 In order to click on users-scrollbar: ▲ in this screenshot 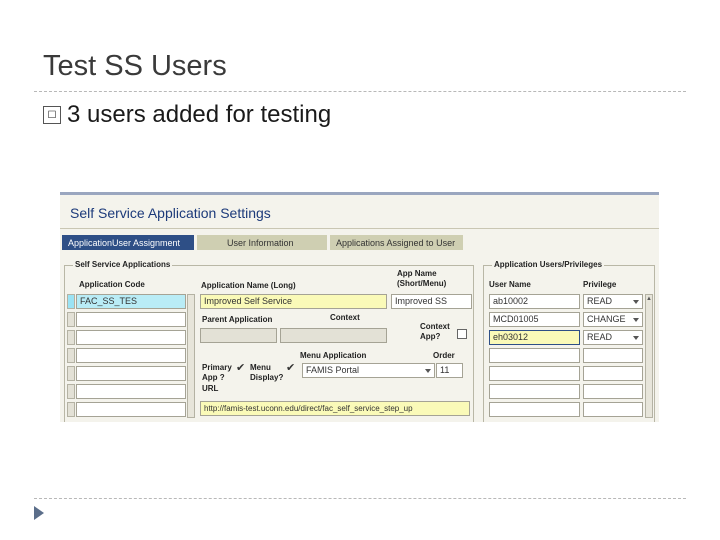, I will do `click(649, 356)`.